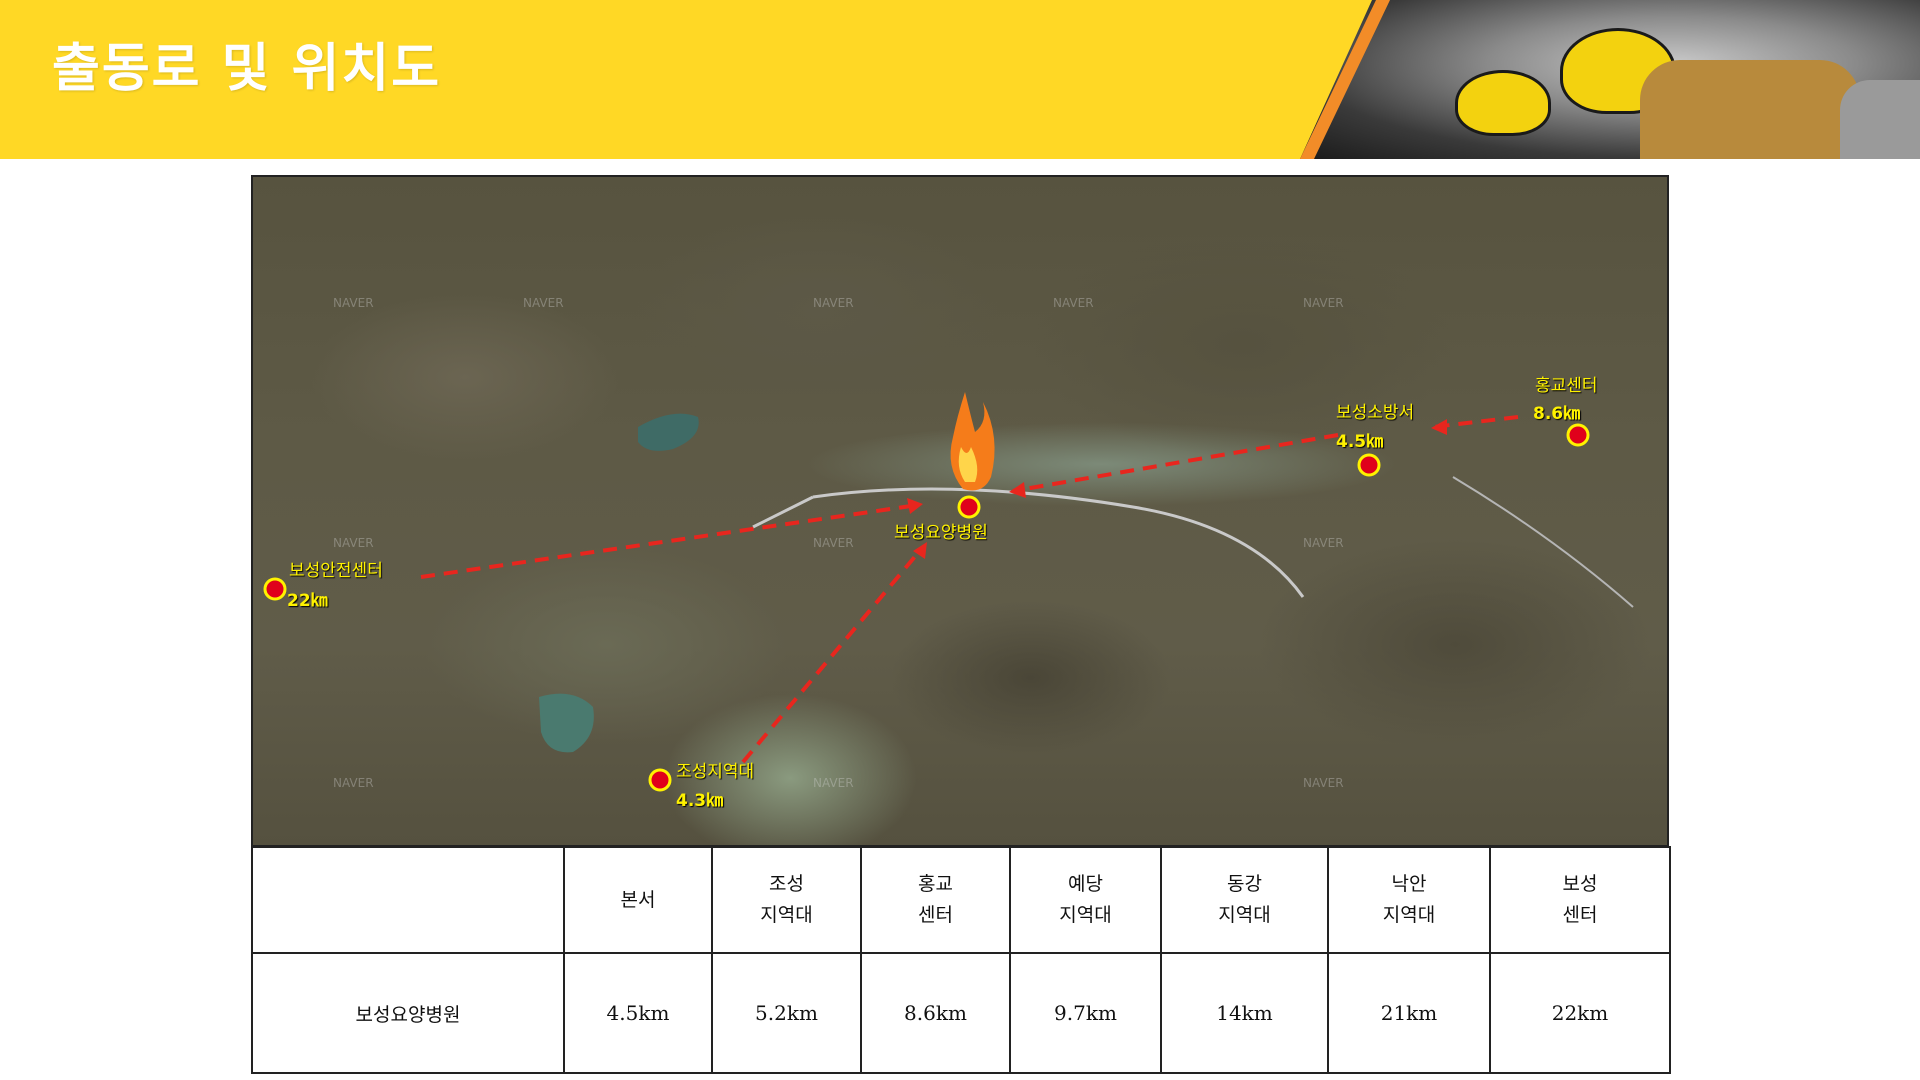 This screenshot has width=1920, height=1080. Describe the element at coordinates (972, 441) in the screenshot. I see `fire-icon` at that location.